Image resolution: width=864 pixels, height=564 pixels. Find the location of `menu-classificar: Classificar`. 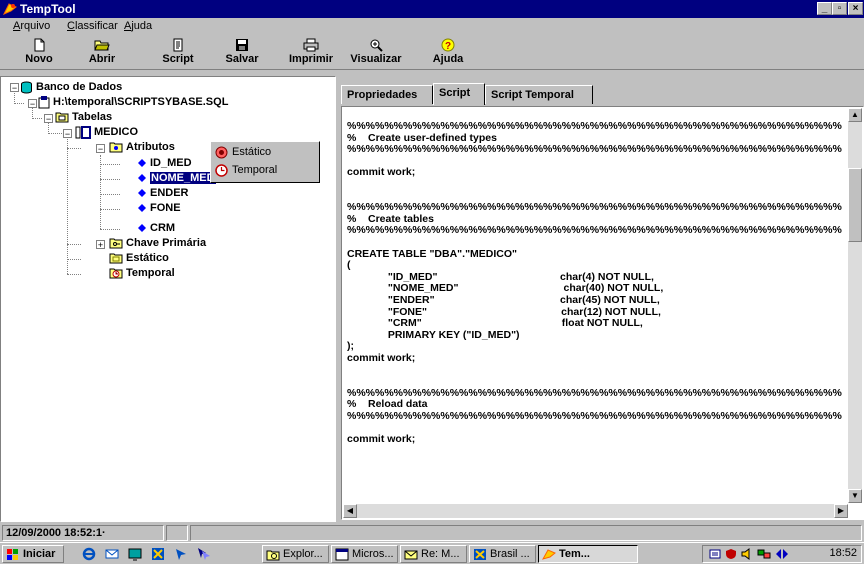

menu-classificar: Classificar is located at coordinates (92, 26).